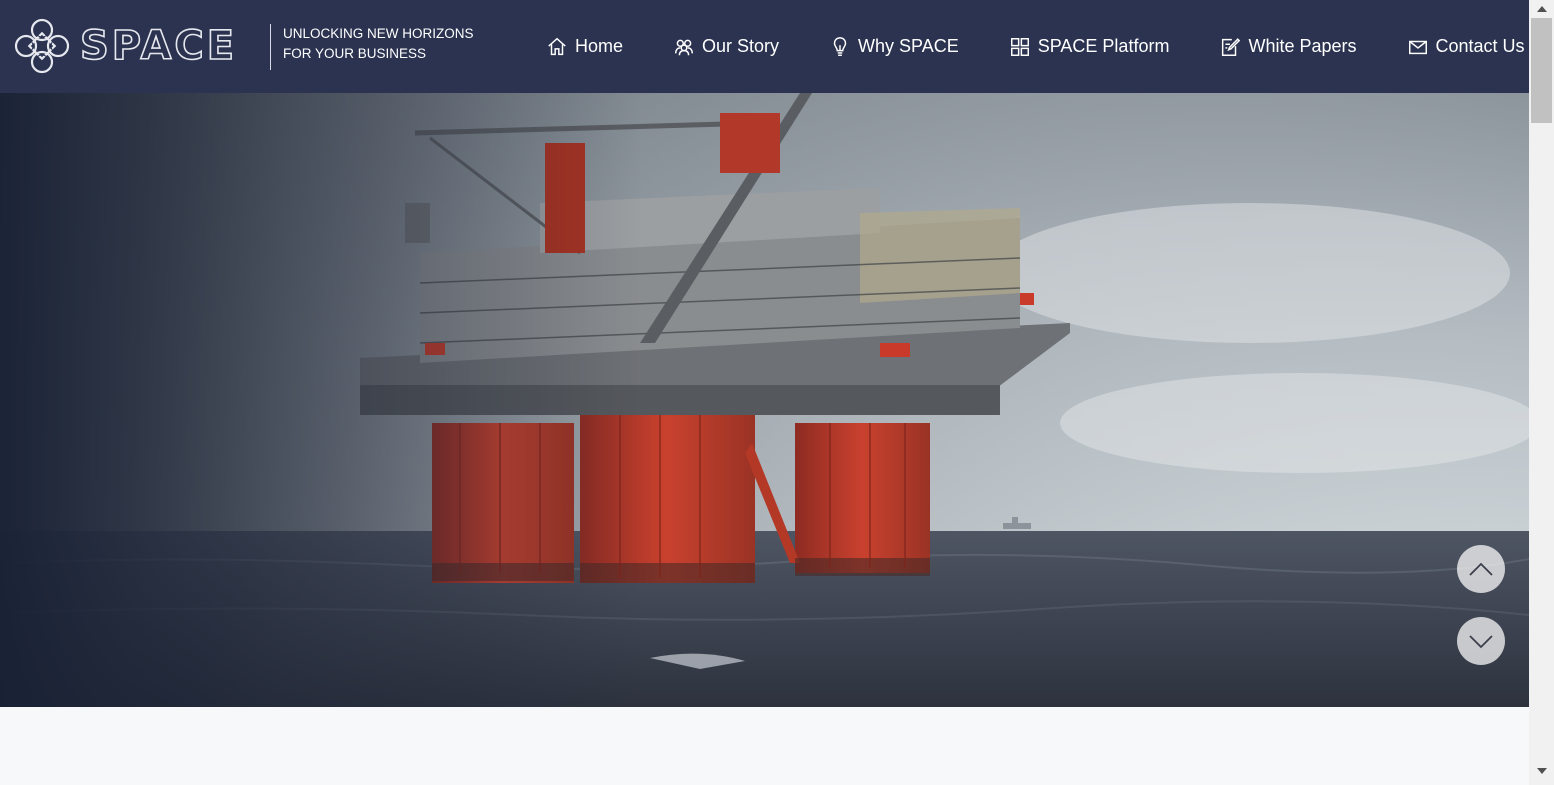 The image size is (1554, 785). Describe the element at coordinates (840, 46) in the screenshot. I see `lightbulb-icon` at that location.